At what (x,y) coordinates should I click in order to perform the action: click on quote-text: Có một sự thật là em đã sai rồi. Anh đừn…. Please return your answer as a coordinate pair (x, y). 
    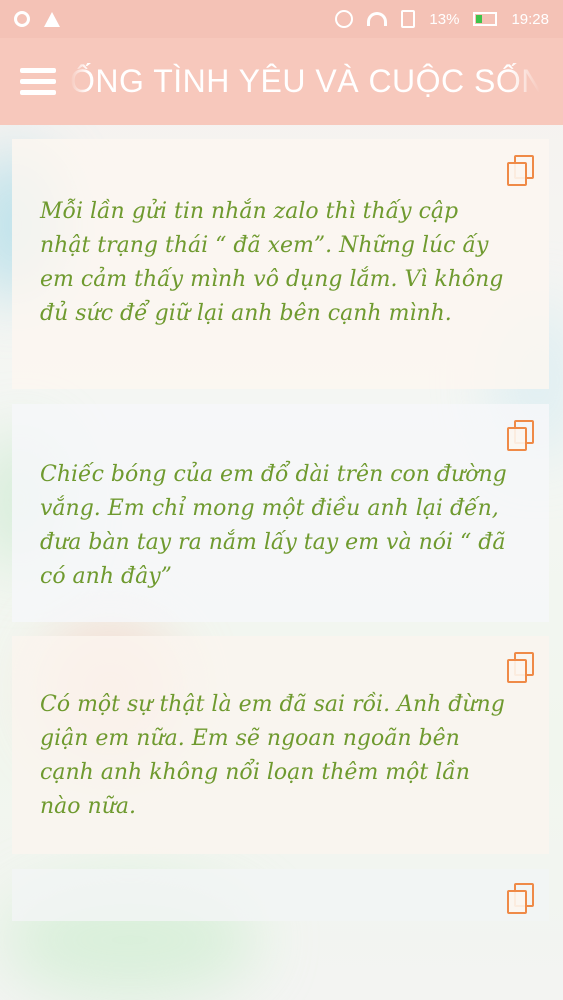
    Looking at the image, I should click on (272, 755).